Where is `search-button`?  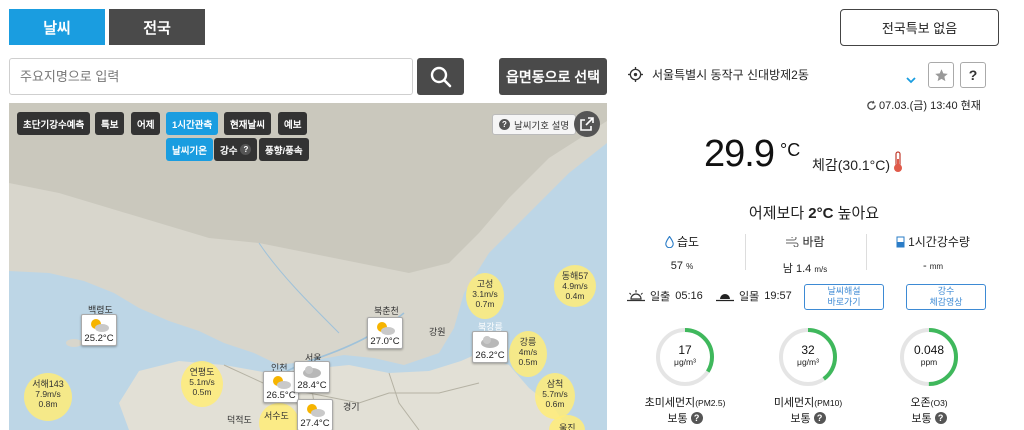
search-button is located at coordinates (440, 76).